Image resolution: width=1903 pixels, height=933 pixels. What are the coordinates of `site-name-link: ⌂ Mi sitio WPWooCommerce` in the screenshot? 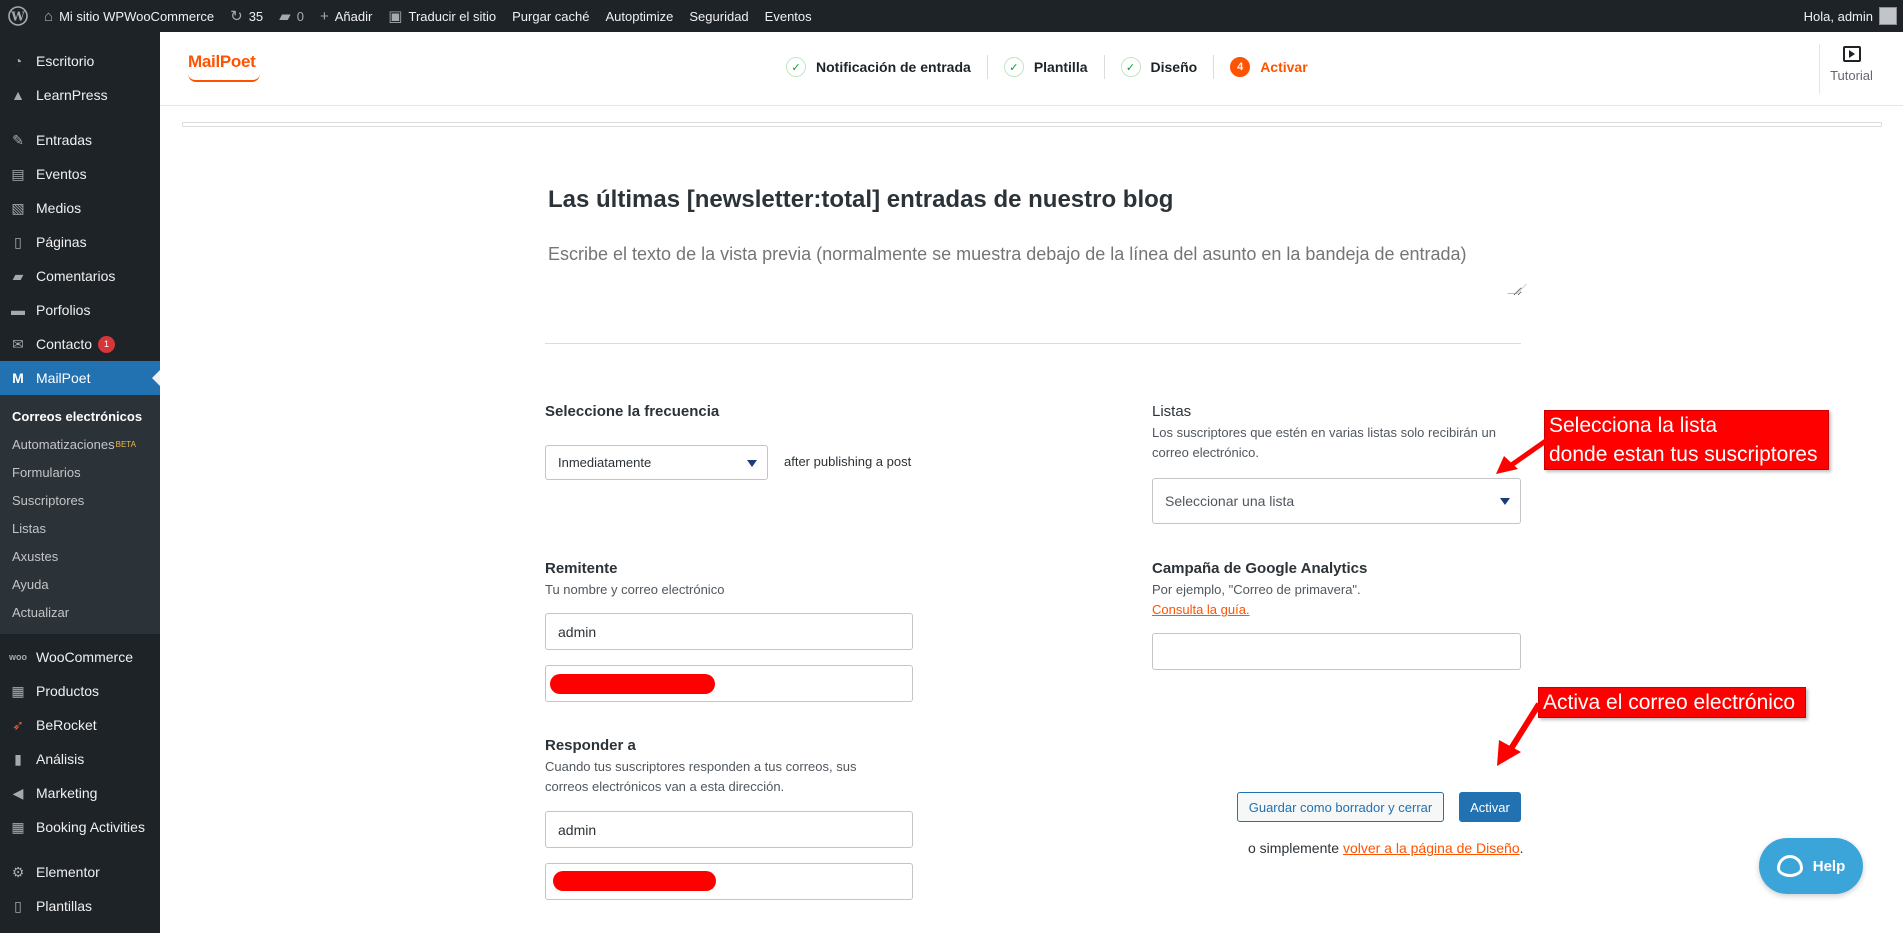 It's located at (129, 16).